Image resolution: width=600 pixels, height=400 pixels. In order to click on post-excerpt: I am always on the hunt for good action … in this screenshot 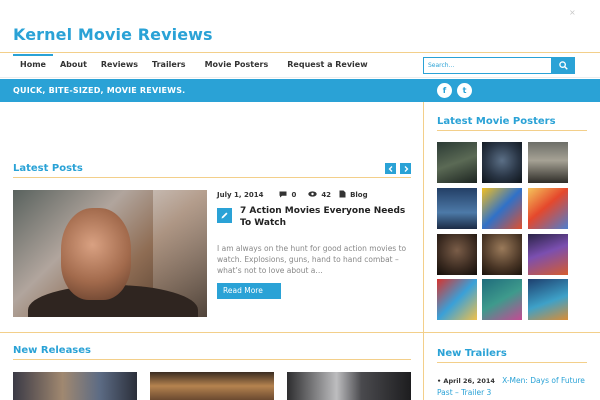, I will do `click(312, 259)`.